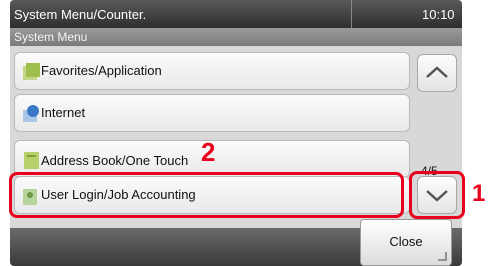  I want to click on scroll-up-button, so click(437, 73).